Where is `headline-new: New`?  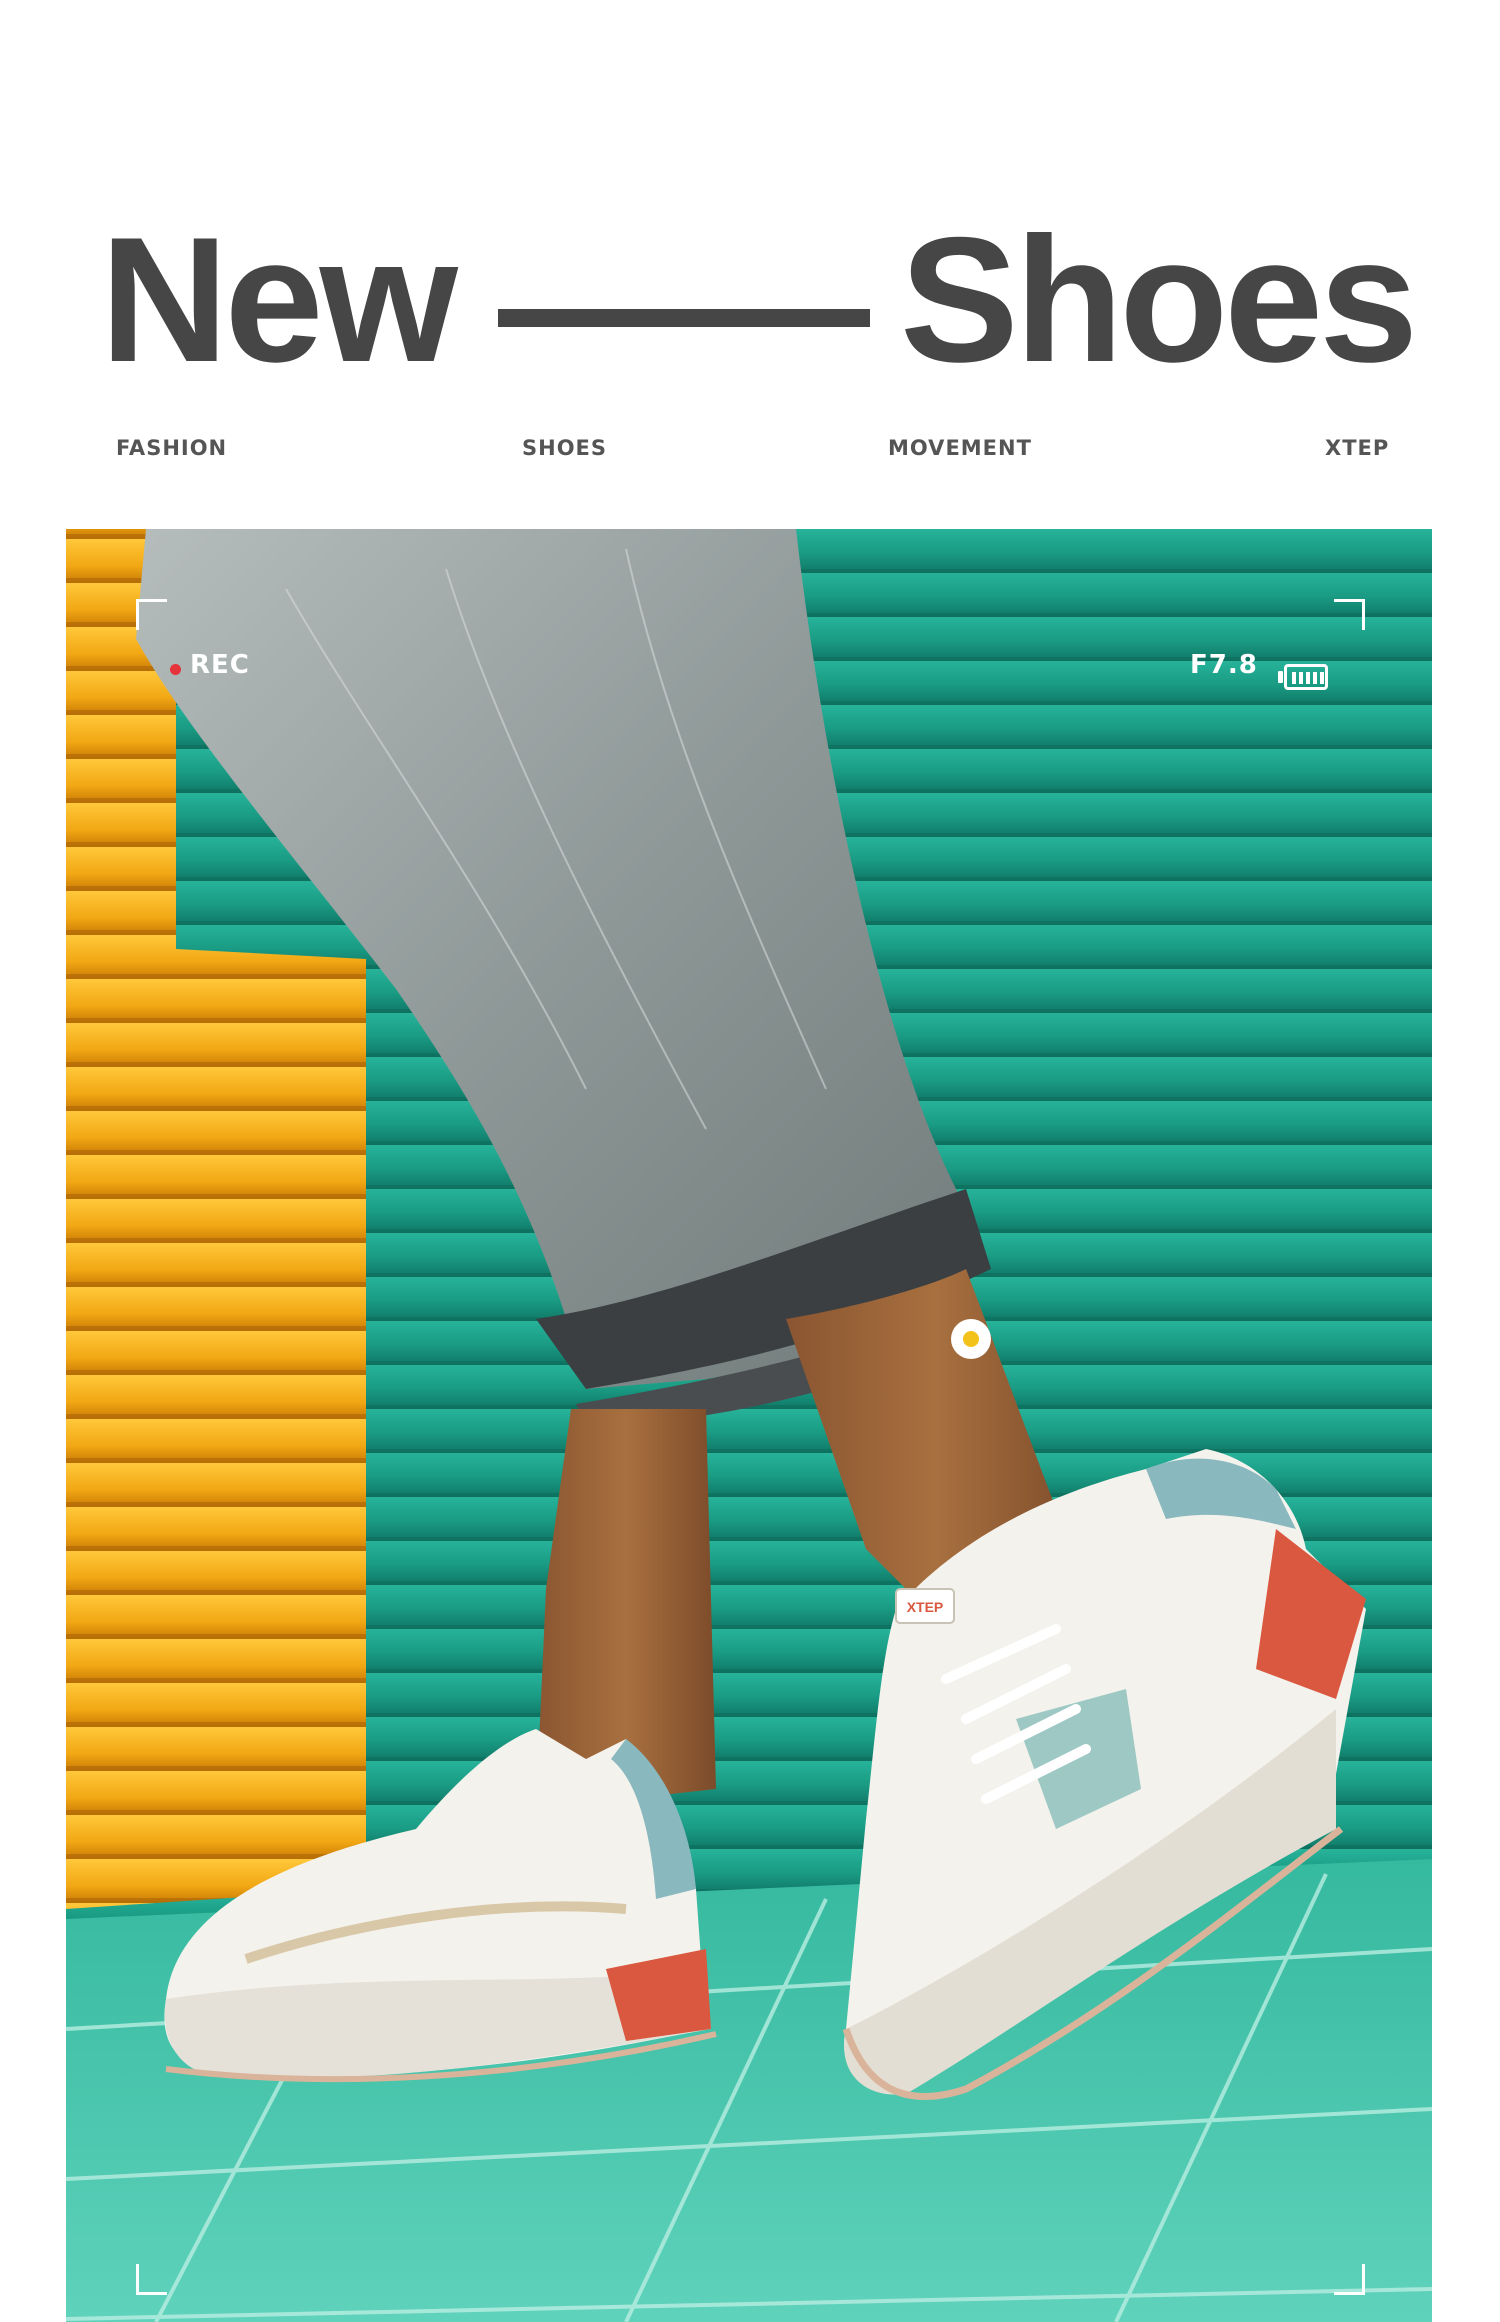 headline-new: New is located at coordinates (279, 299).